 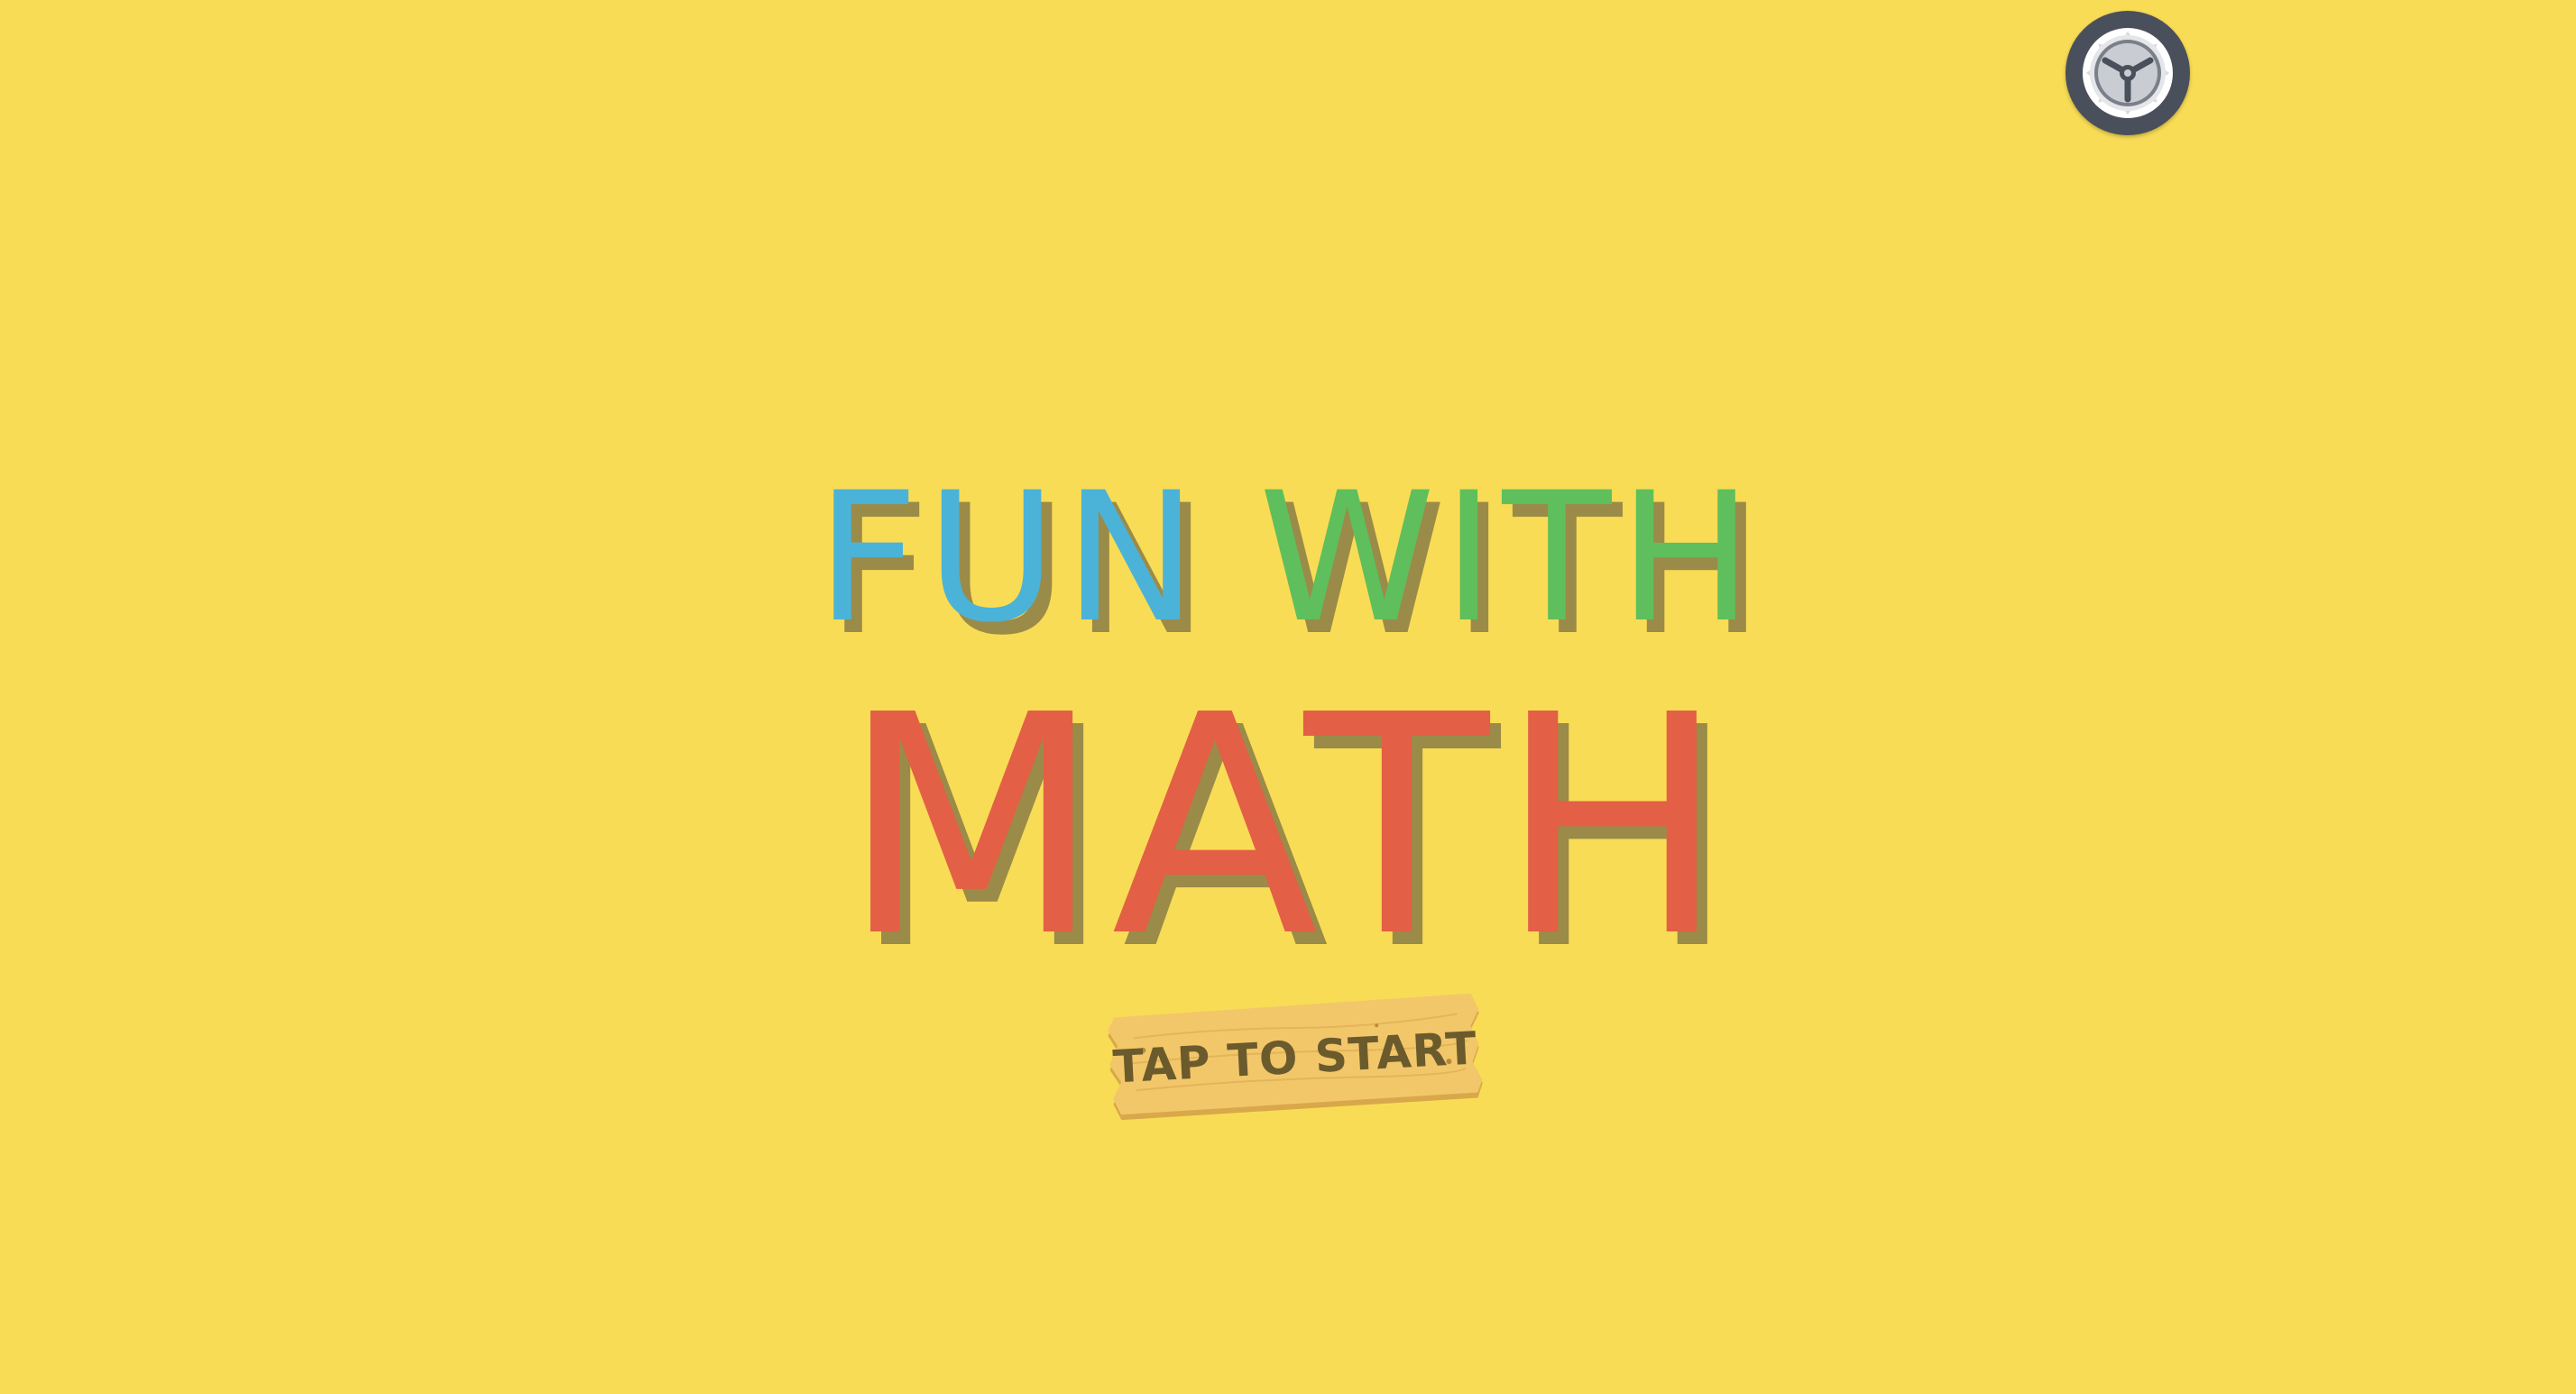 What do you see at coordinates (1509, 558) in the screenshot?
I see `title-word-with: WITH` at bounding box center [1509, 558].